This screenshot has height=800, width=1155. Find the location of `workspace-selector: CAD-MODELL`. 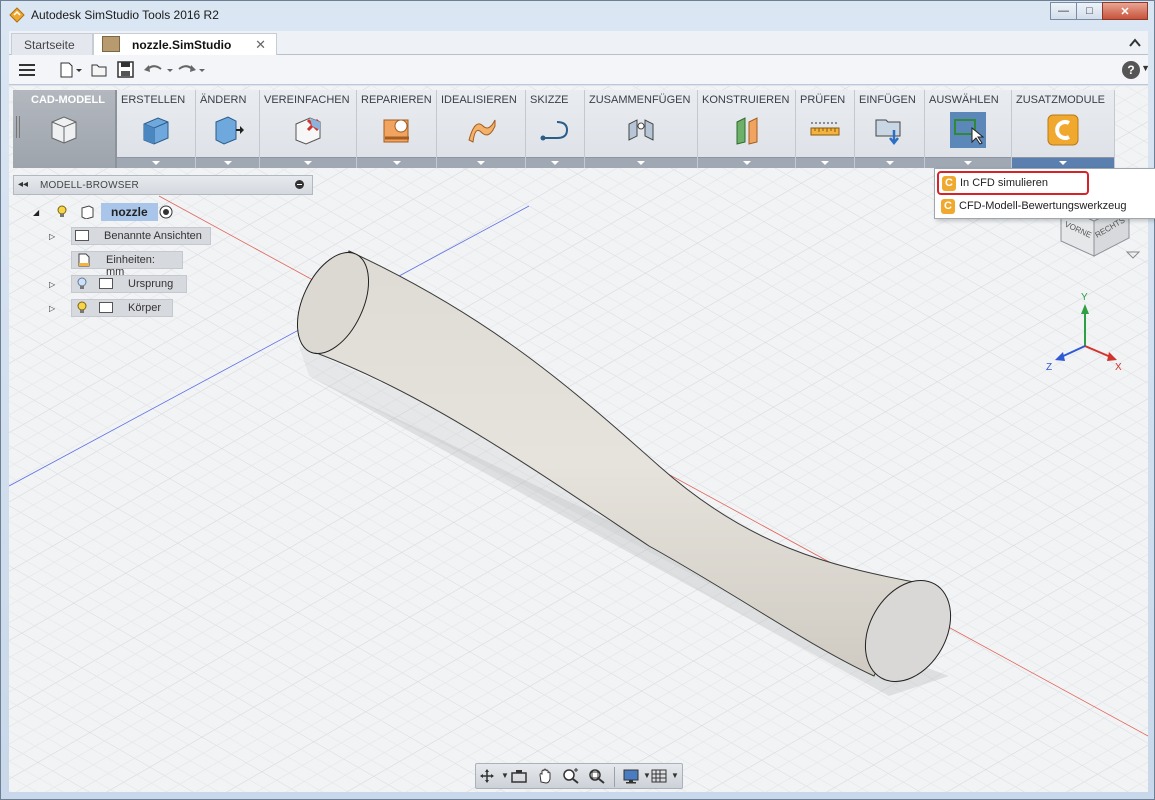

workspace-selector: CAD-MODELL is located at coordinates (65, 129).